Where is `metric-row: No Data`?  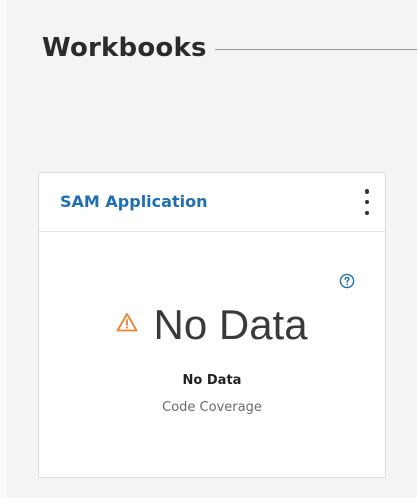
metric-row: No Data is located at coordinates (212, 325).